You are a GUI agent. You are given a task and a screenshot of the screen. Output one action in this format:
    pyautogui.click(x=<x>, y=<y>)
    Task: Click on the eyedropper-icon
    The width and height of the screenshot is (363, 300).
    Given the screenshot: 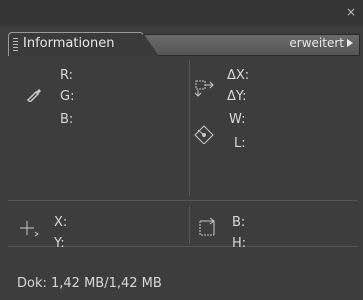 What is the action you would take?
    pyautogui.click(x=33, y=95)
    